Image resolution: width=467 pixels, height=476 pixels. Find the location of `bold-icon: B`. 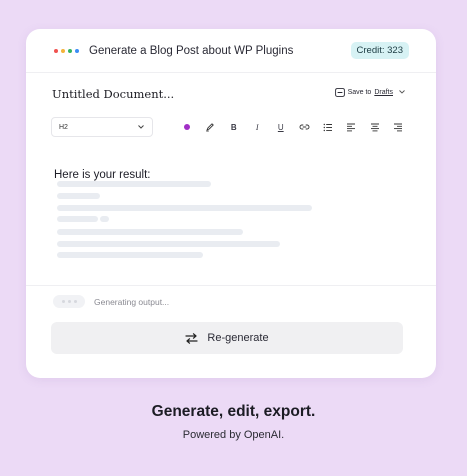

bold-icon: B is located at coordinates (233, 127).